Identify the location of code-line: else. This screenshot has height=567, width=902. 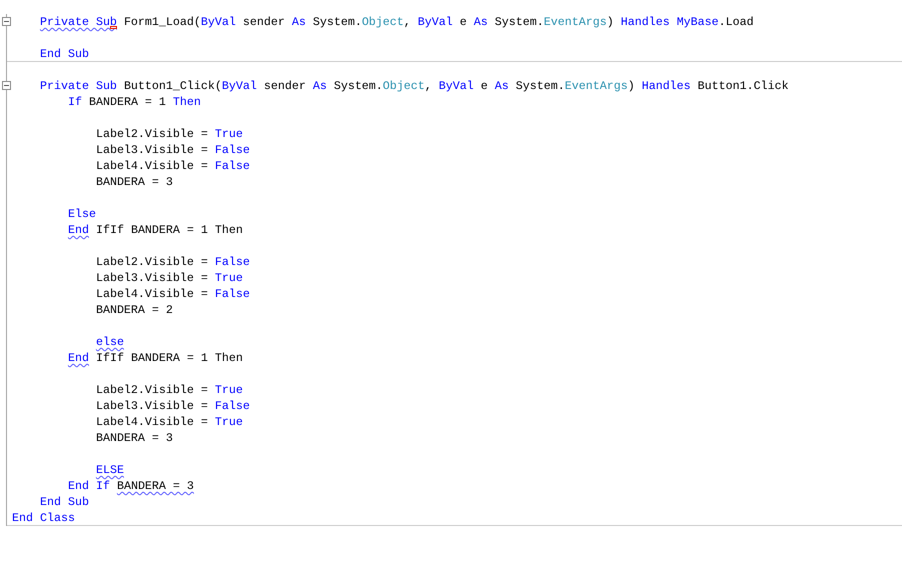
(109, 342).